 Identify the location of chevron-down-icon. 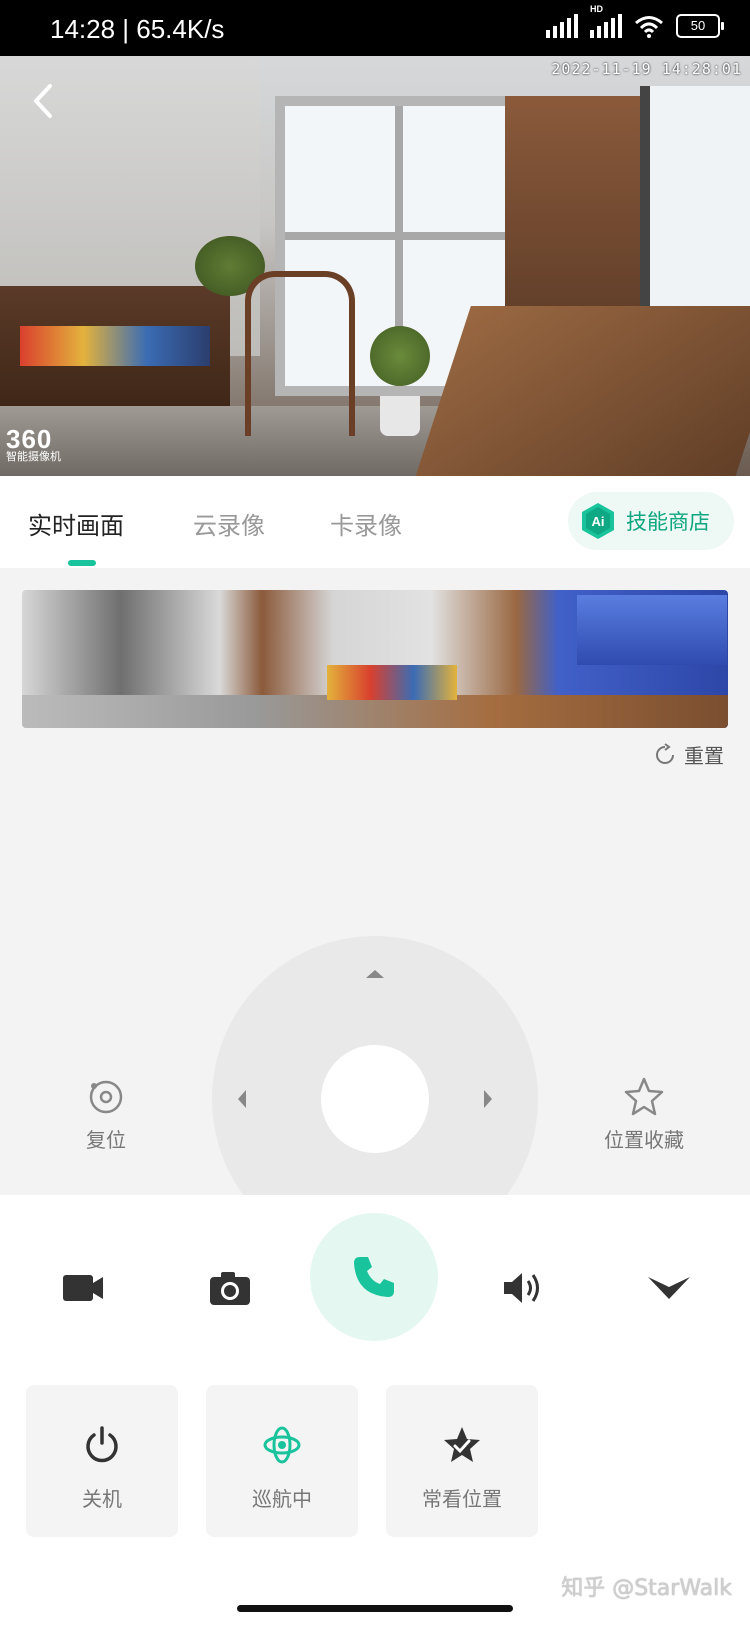
(669, 1288).